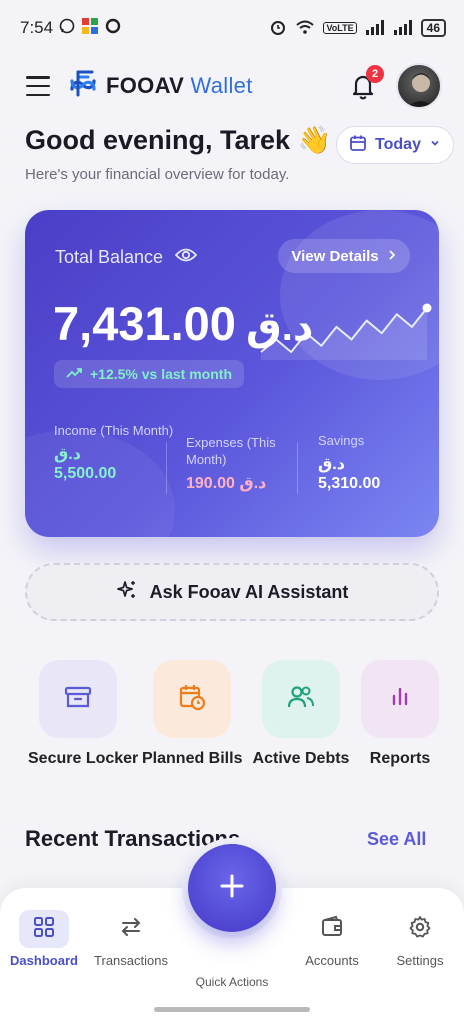 Image resolution: width=464 pixels, height=1024 pixels. What do you see at coordinates (395, 86) in the screenshot?
I see `header-actions: 2` at bounding box center [395, 86].